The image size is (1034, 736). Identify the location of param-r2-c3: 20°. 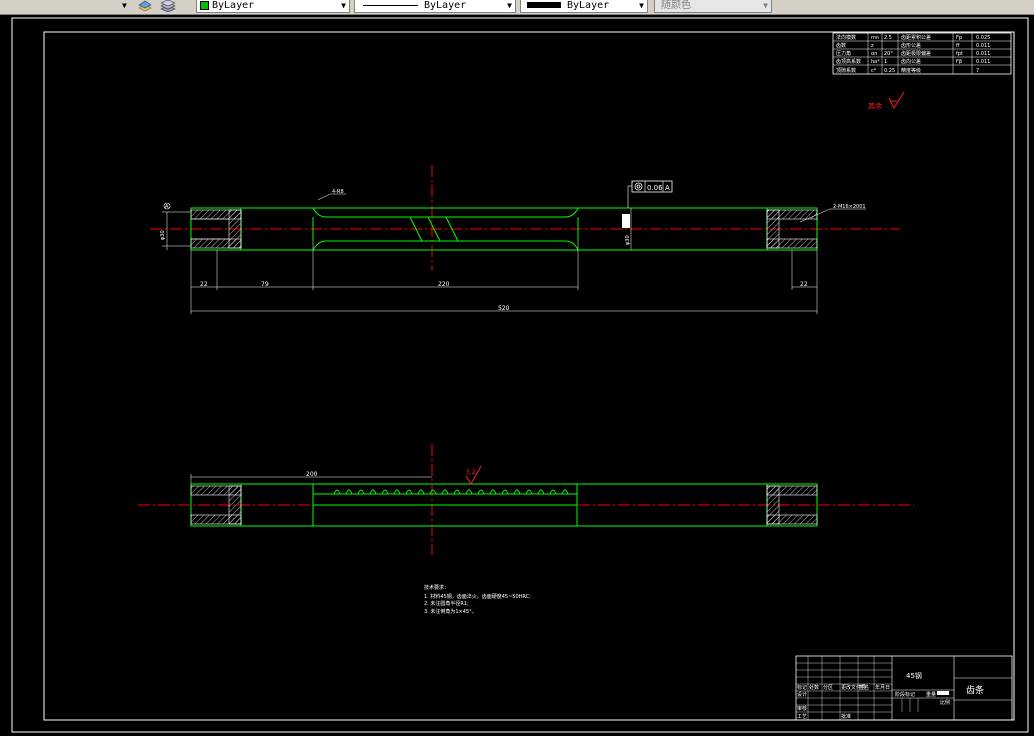
(888, 54).